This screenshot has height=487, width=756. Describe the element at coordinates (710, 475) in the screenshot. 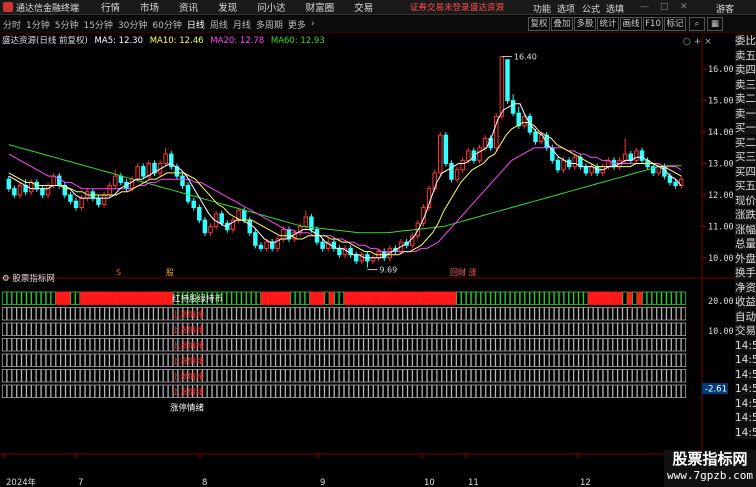

I see `footer-logo-url: www.7gpzb.com` at that location.